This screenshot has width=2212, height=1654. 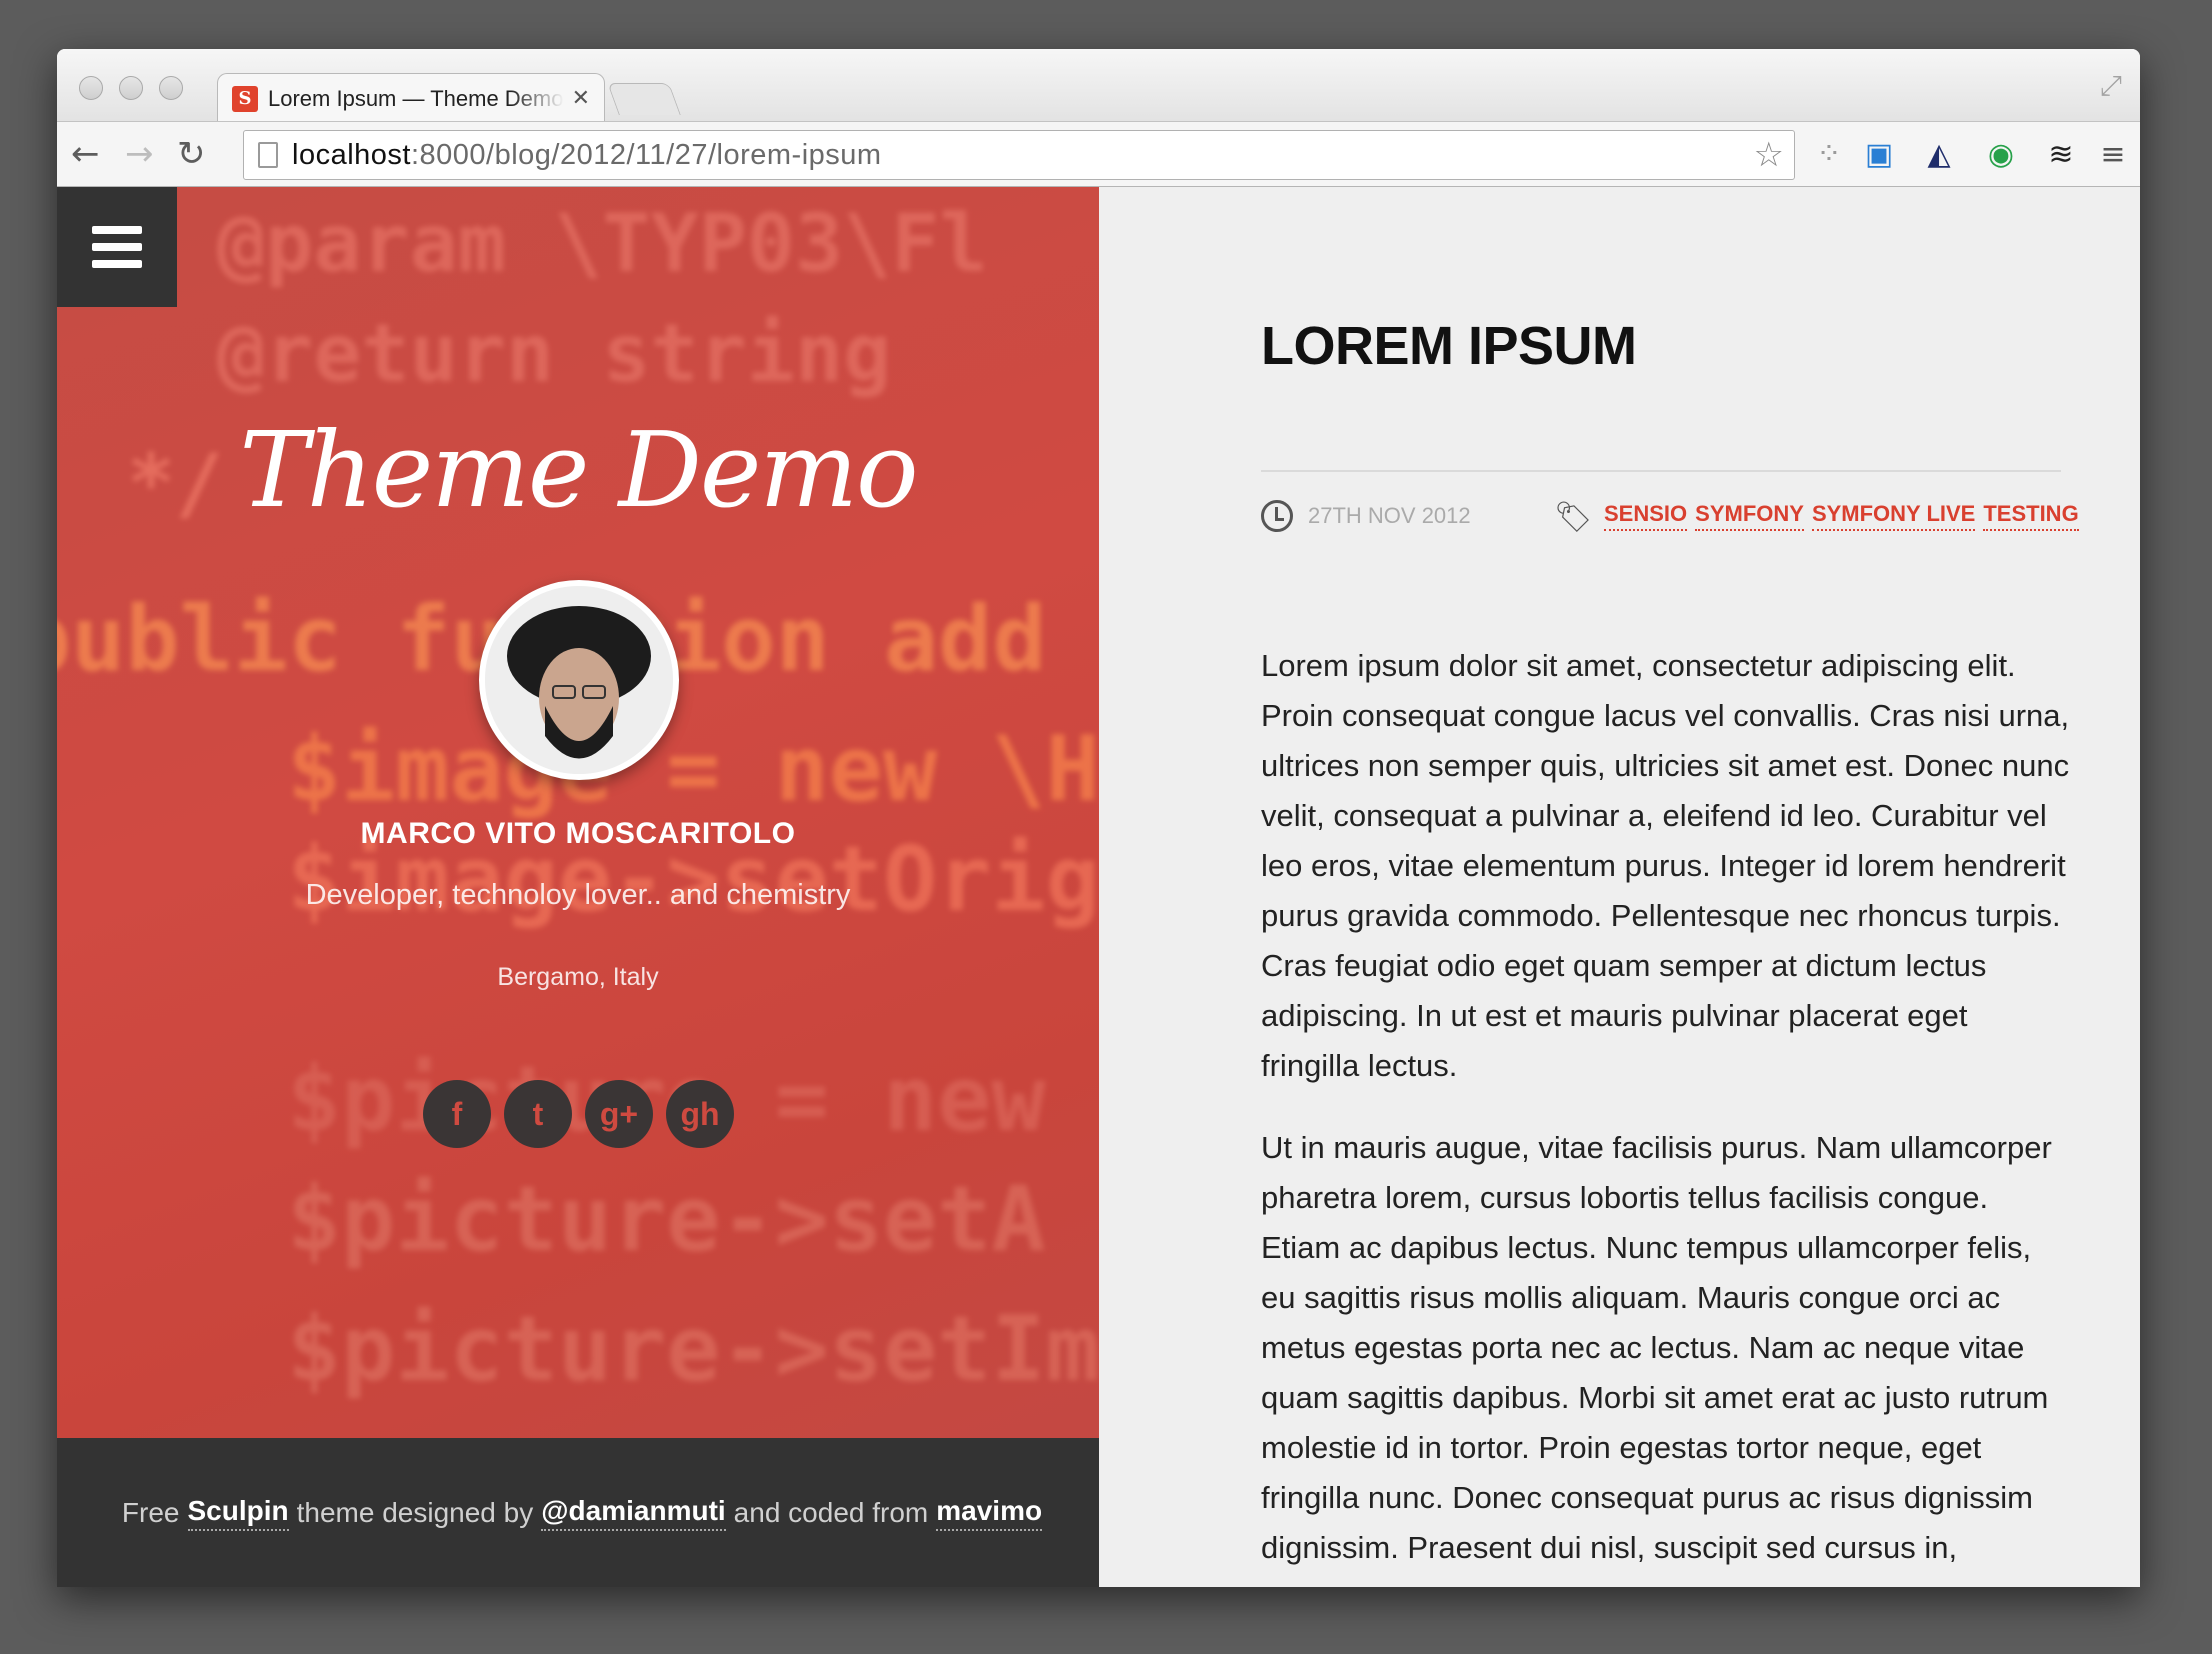 What do you see at coordinates (1939, 154) in the screenshot?
I see `extension-speed-icon: ◭` at bounding box center [1939, 154].